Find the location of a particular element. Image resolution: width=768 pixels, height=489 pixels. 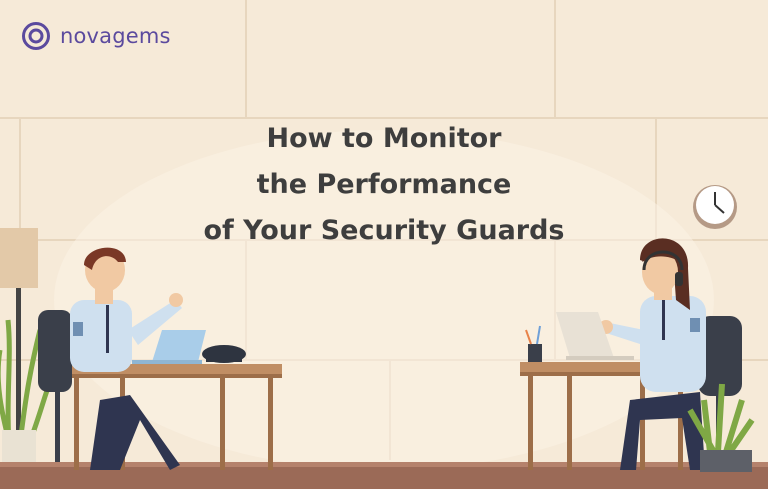

title-line-1: How to Monitor is located at coordinates (384, 138).